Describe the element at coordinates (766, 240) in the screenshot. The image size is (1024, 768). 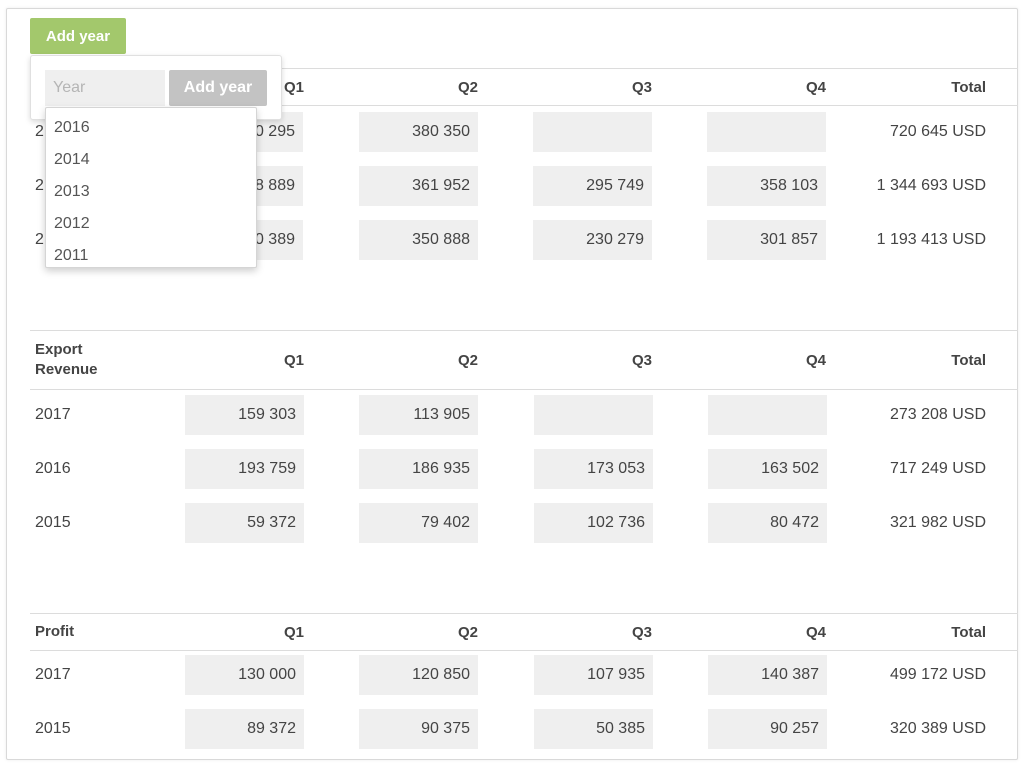
I see `cell-q4: 301 857` at that location.